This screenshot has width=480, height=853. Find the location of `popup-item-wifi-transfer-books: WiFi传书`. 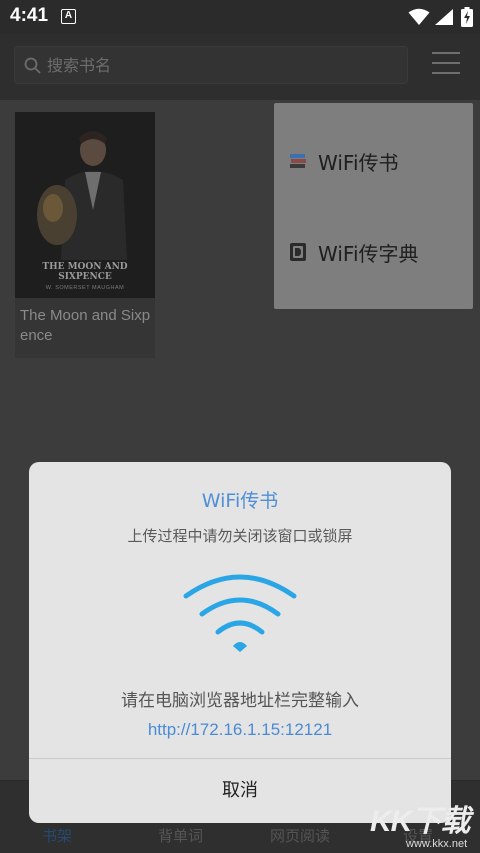

popup-item-wifi-transfer-books: WiFi传书 is located at coordinates (373, 161).